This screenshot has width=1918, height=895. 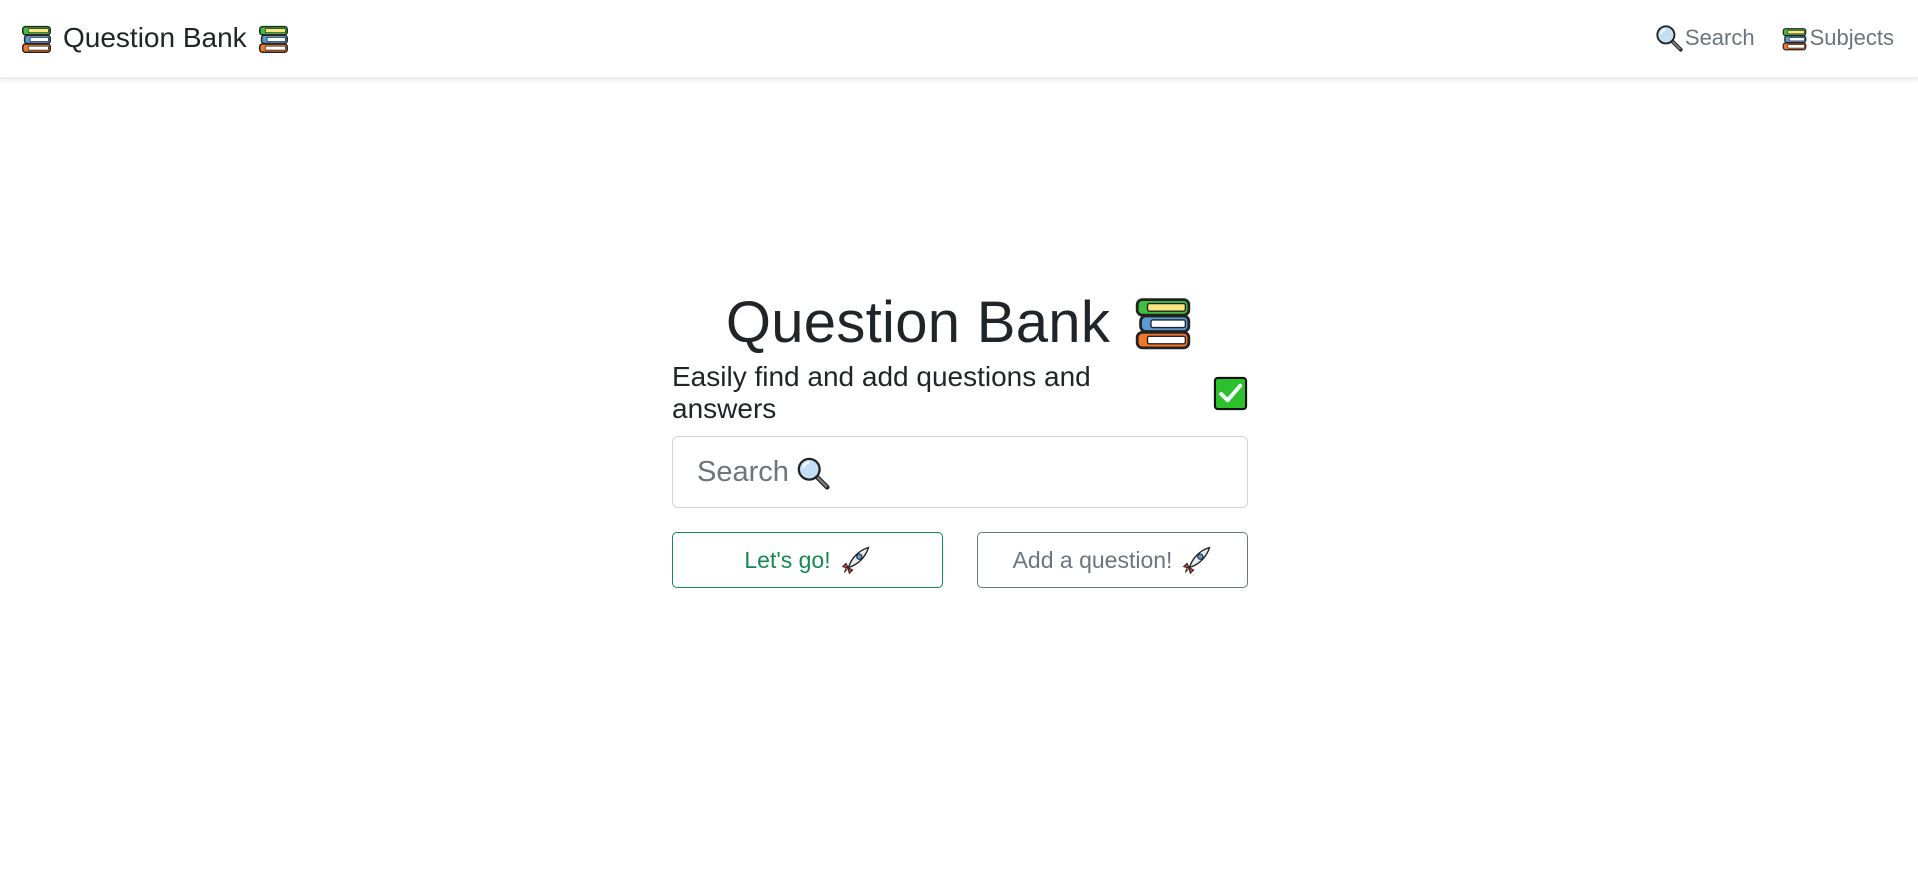 What do you see at coordinates (1669, 38) in the screenshot?
I see `magnifier-icon` at bounding box center [1669, 38].